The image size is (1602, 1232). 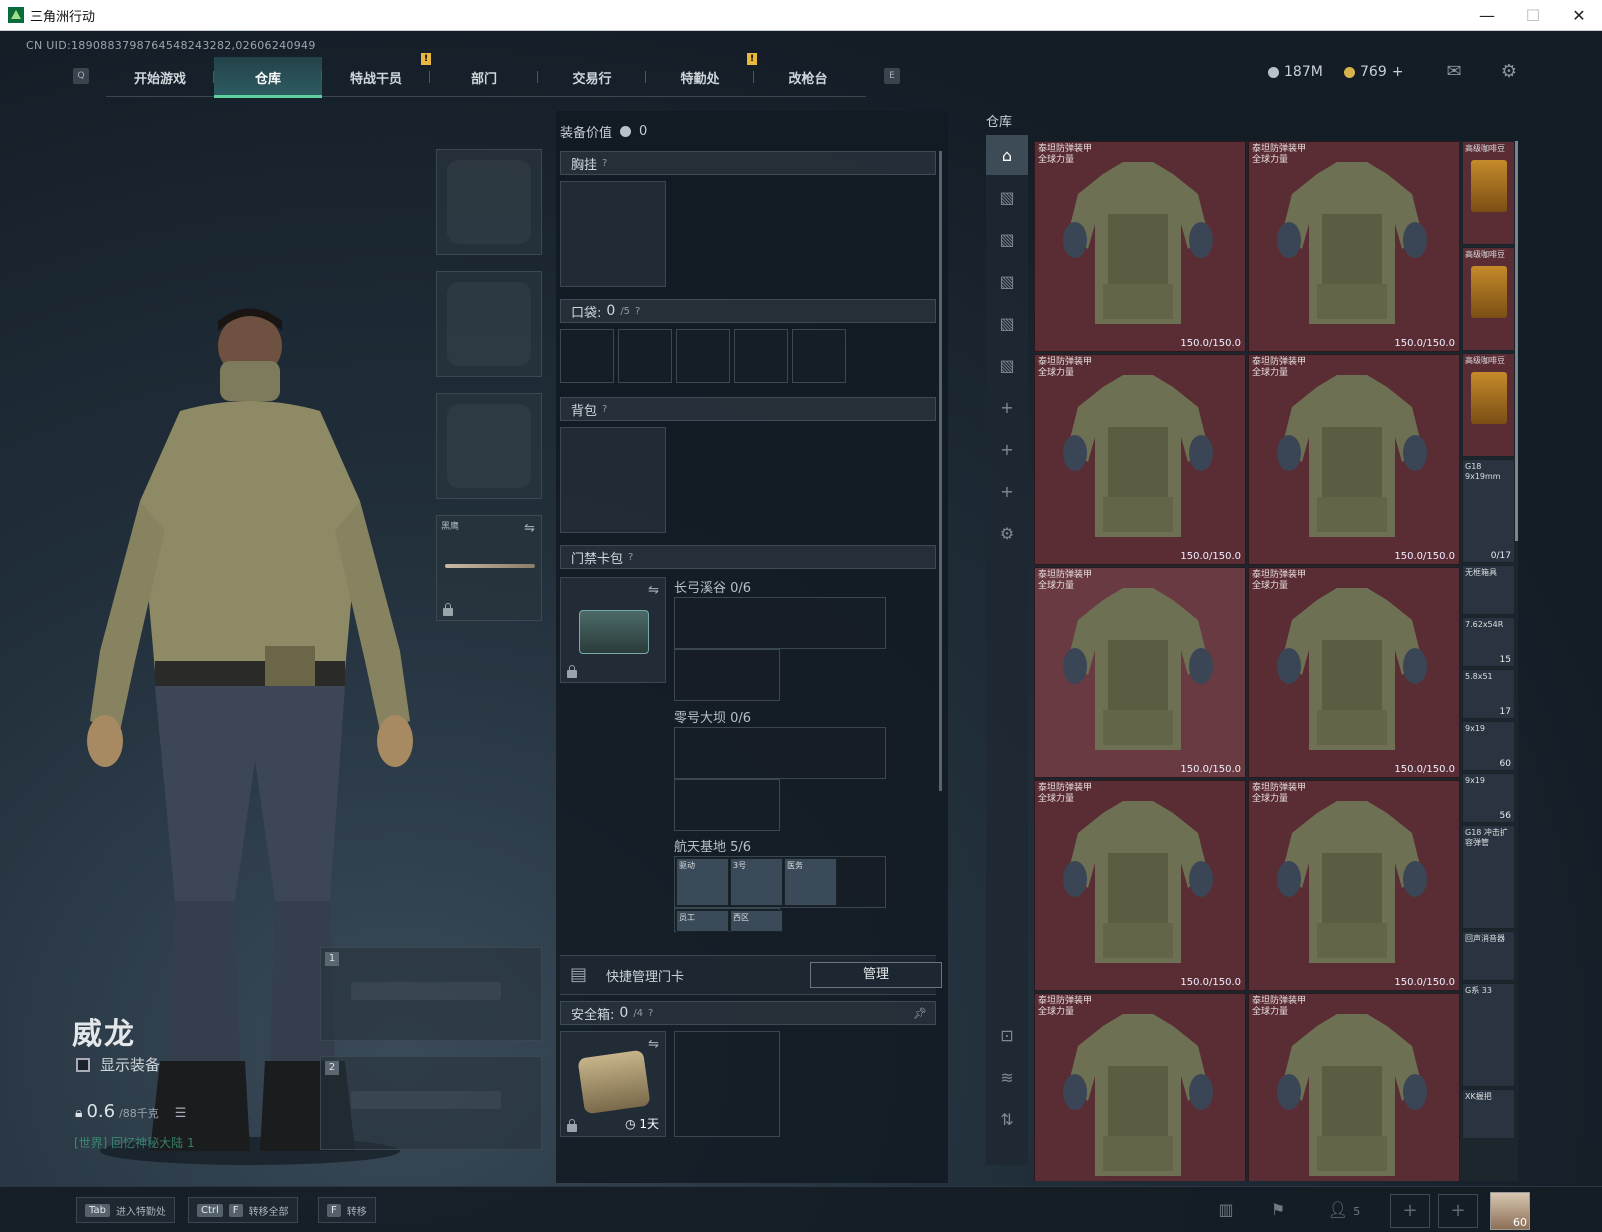 What do you see at coordinates (489, 446) in the screenshot?
I see `pistol-slot` at bounding box center [489, 446].